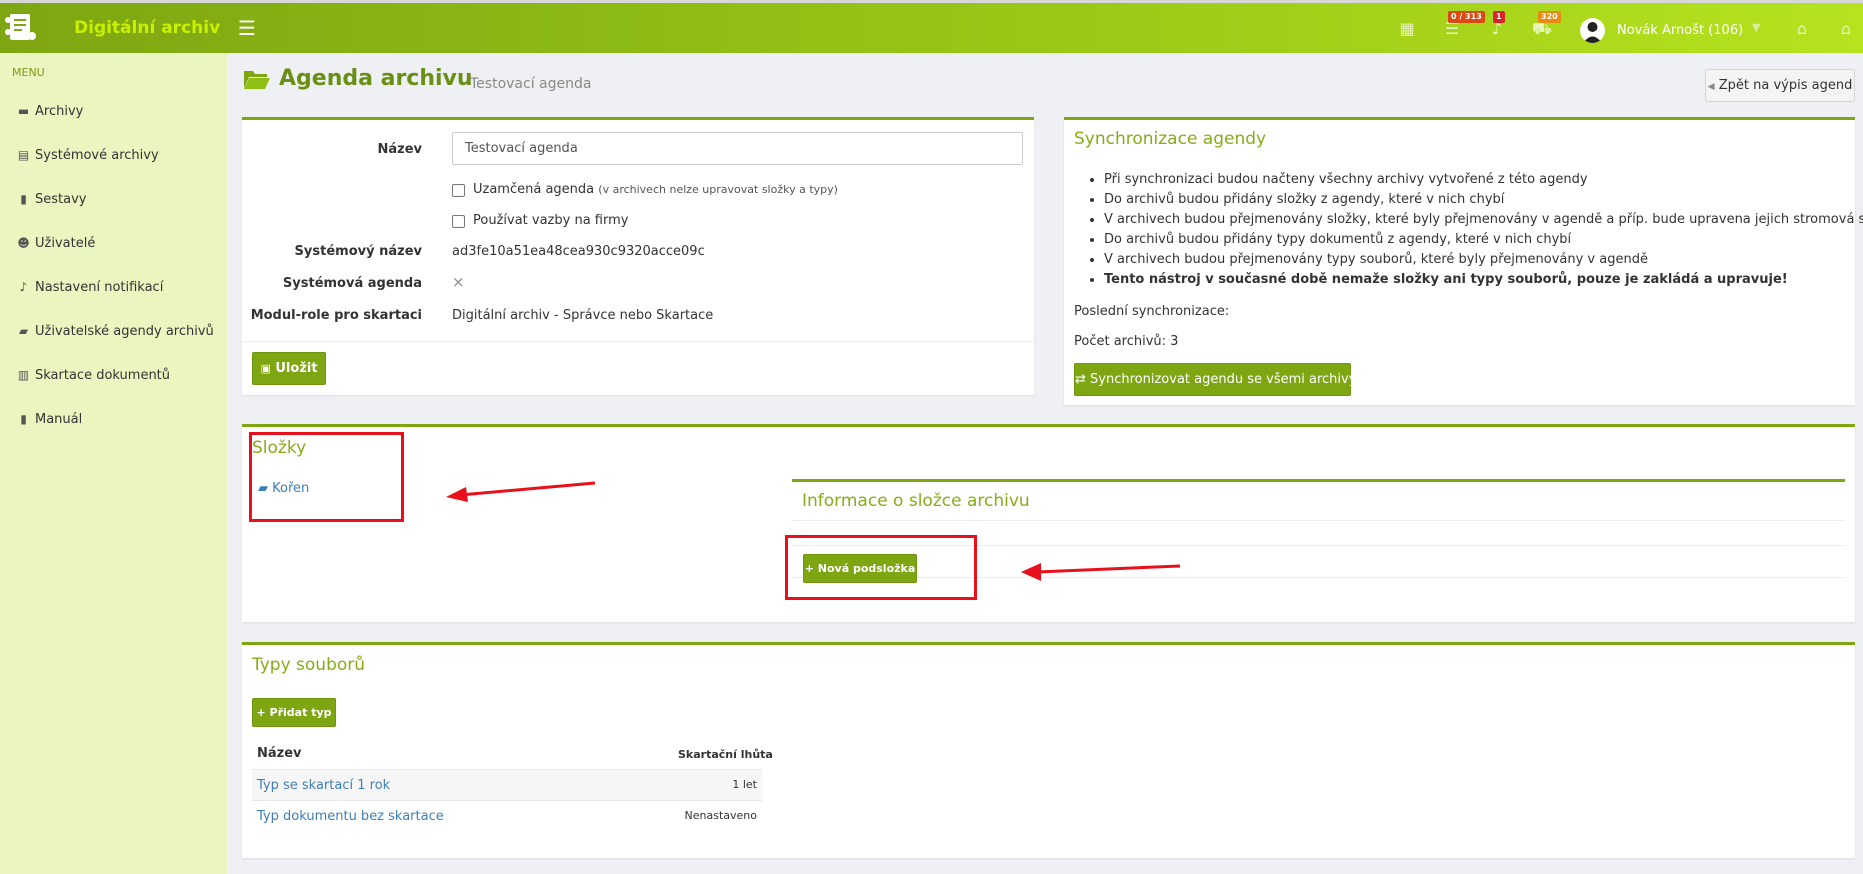 The height and width of the screenshot is (874, 1863). Describe the element at coordinates (65, 243) in the screenshot. I see `sidebar-item-label: Uživatelé` at that location.